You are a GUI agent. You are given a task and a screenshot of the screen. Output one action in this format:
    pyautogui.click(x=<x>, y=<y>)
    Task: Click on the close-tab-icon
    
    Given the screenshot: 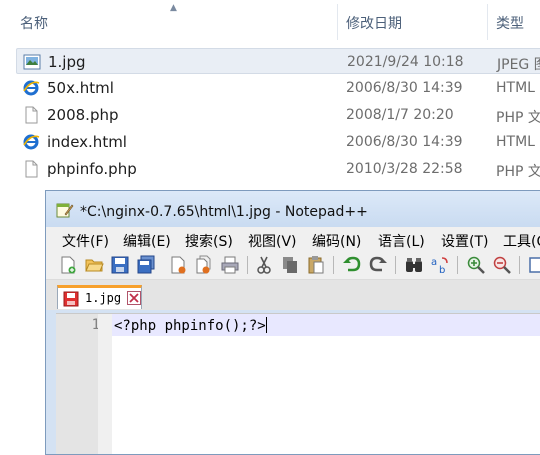 What is the action you would take?
    pyautogui.click(x=134, y=298)
    